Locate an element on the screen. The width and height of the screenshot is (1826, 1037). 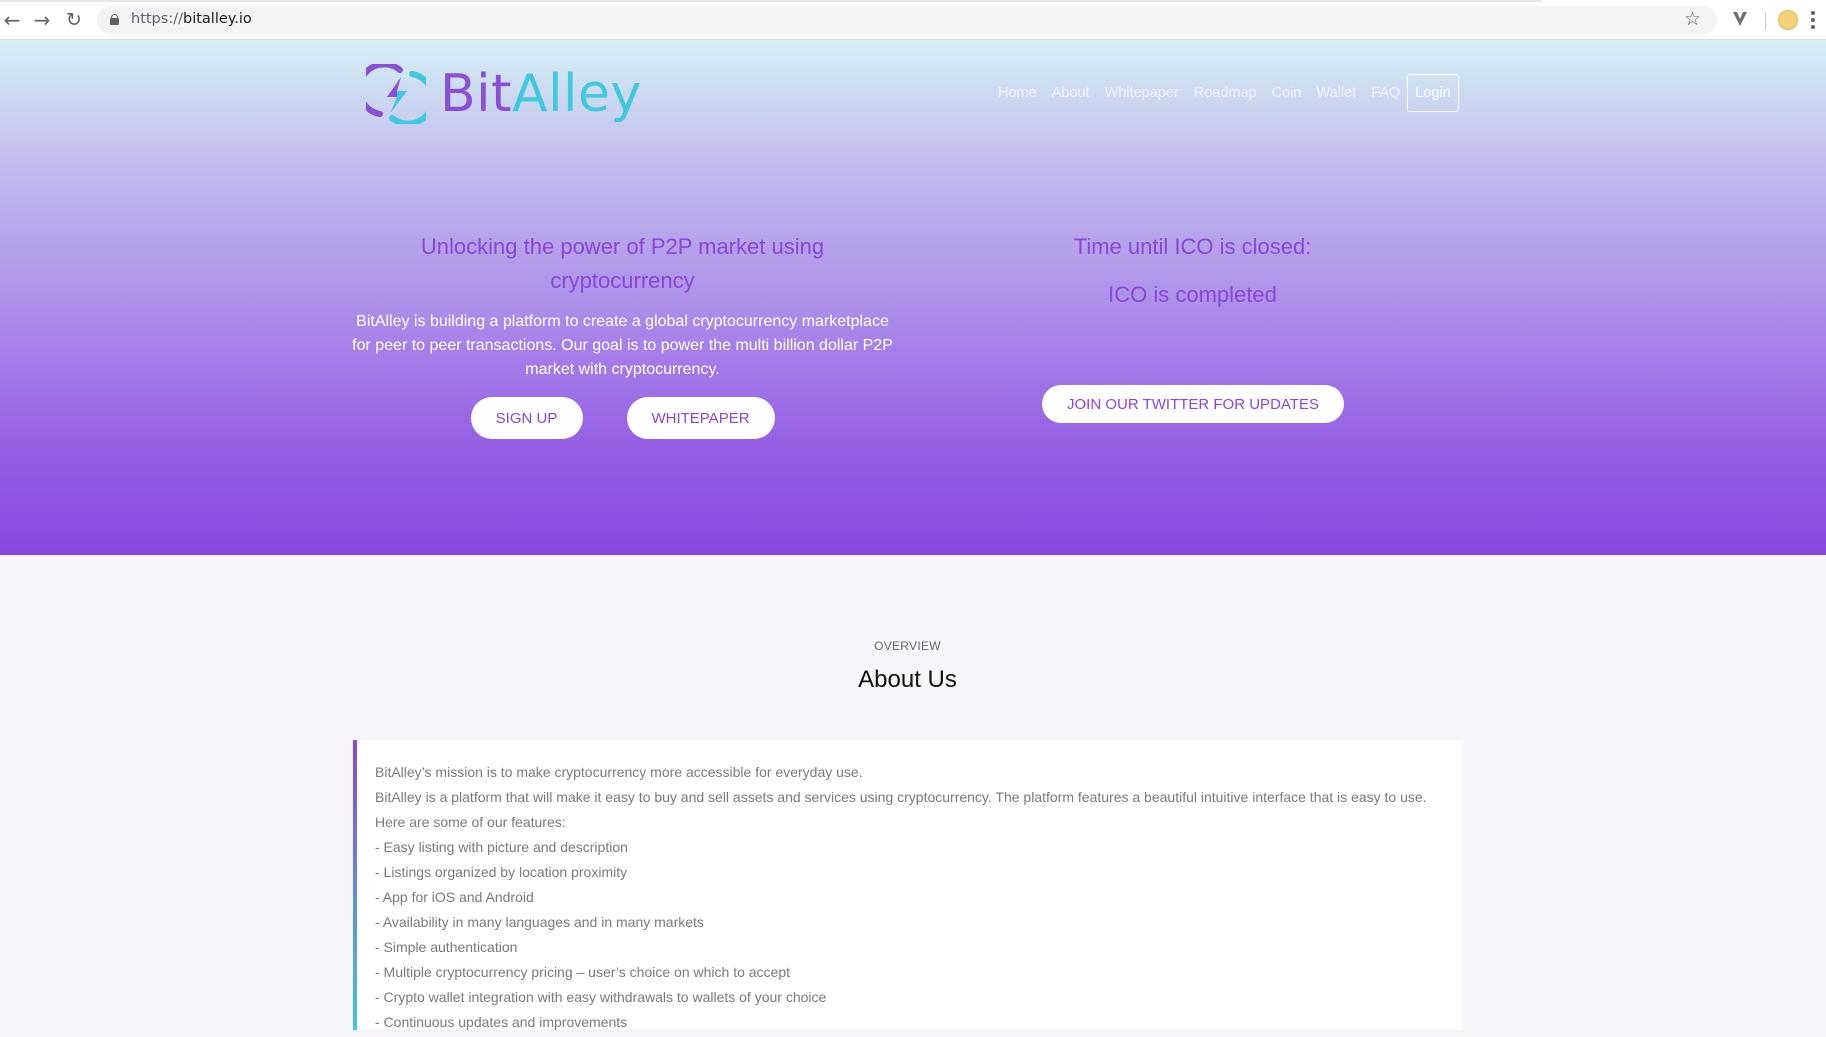
section-eyebrow: OVERVIEW is located at coordinates (907, 646).